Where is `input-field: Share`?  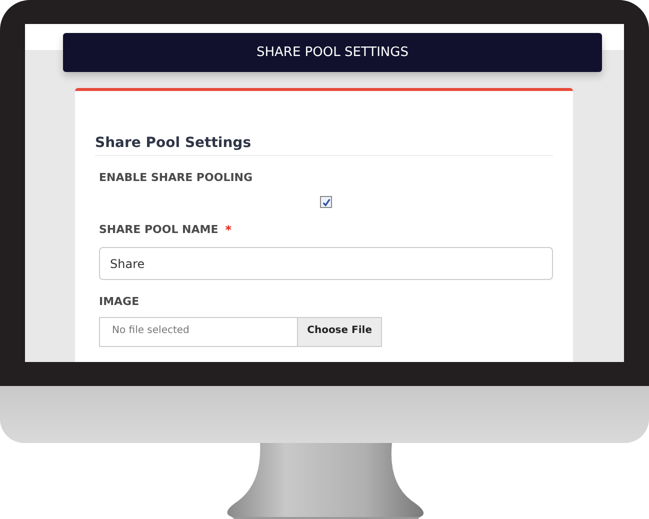 input-field: Share is located at coordinates (326, 263).